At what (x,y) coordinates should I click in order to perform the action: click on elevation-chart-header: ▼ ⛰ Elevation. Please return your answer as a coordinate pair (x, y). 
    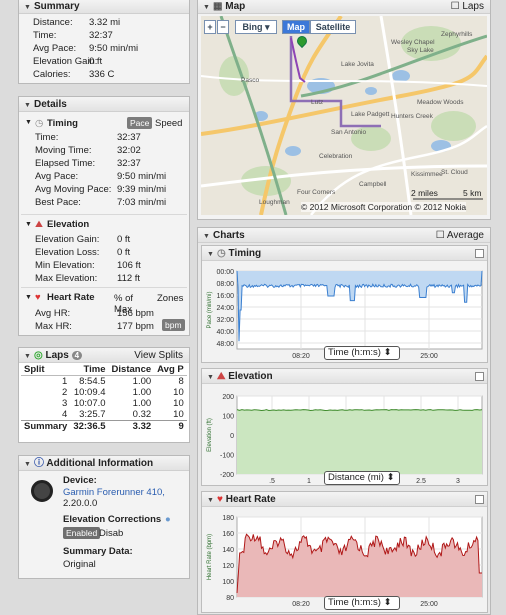
    Looking at the image, I should click on (344, 376).